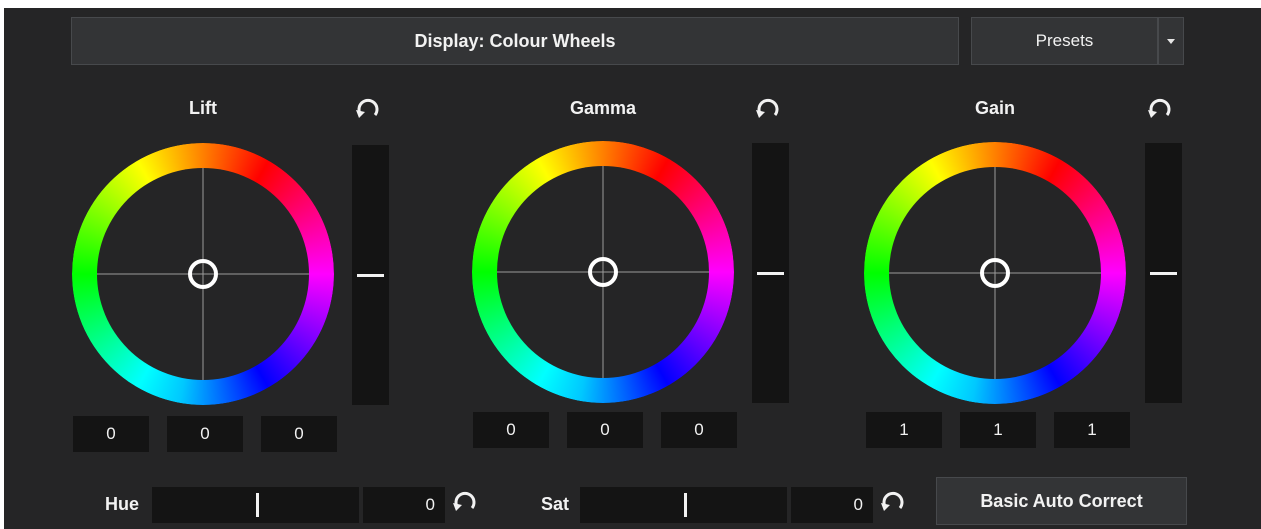 The image size is (1261, 529). I want to click on presets-dropdown-button, so click(1171, 41).